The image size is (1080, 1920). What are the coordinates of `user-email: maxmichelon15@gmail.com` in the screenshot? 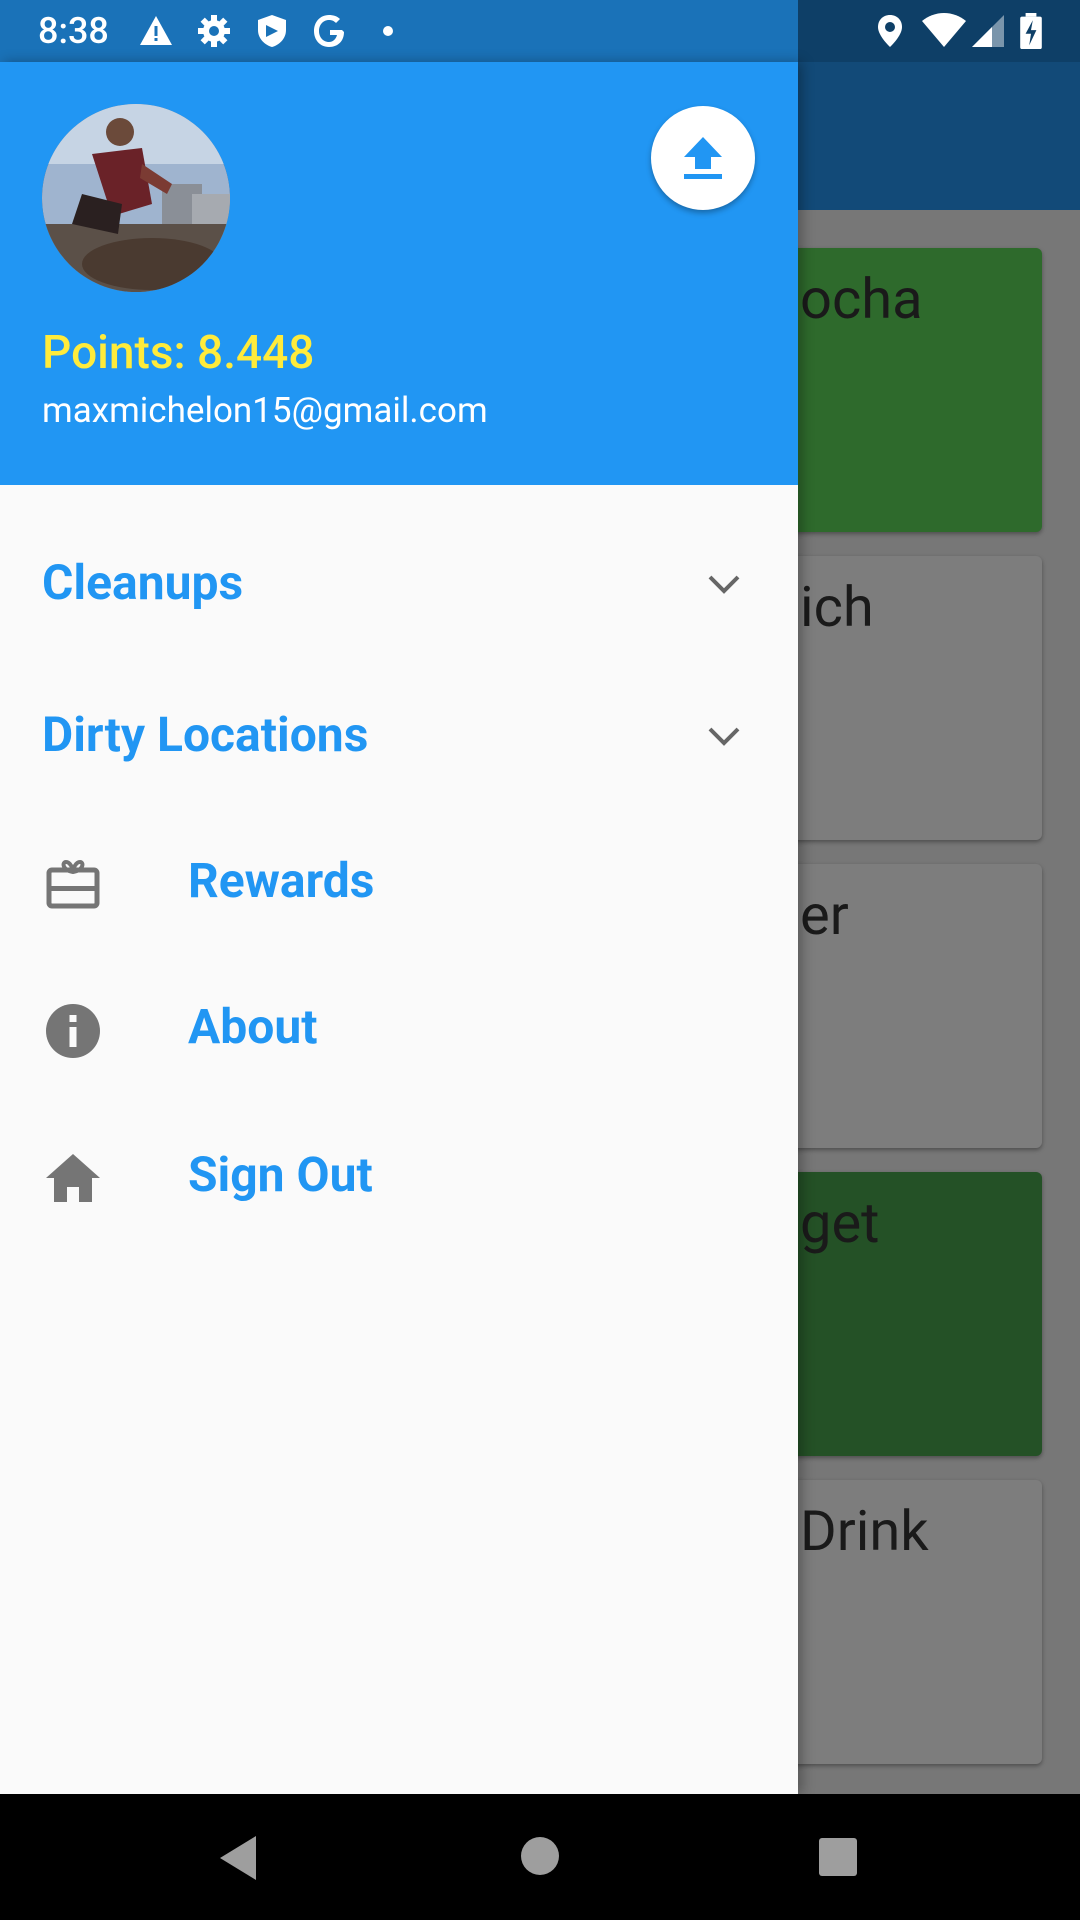 It's located at (265, 410).